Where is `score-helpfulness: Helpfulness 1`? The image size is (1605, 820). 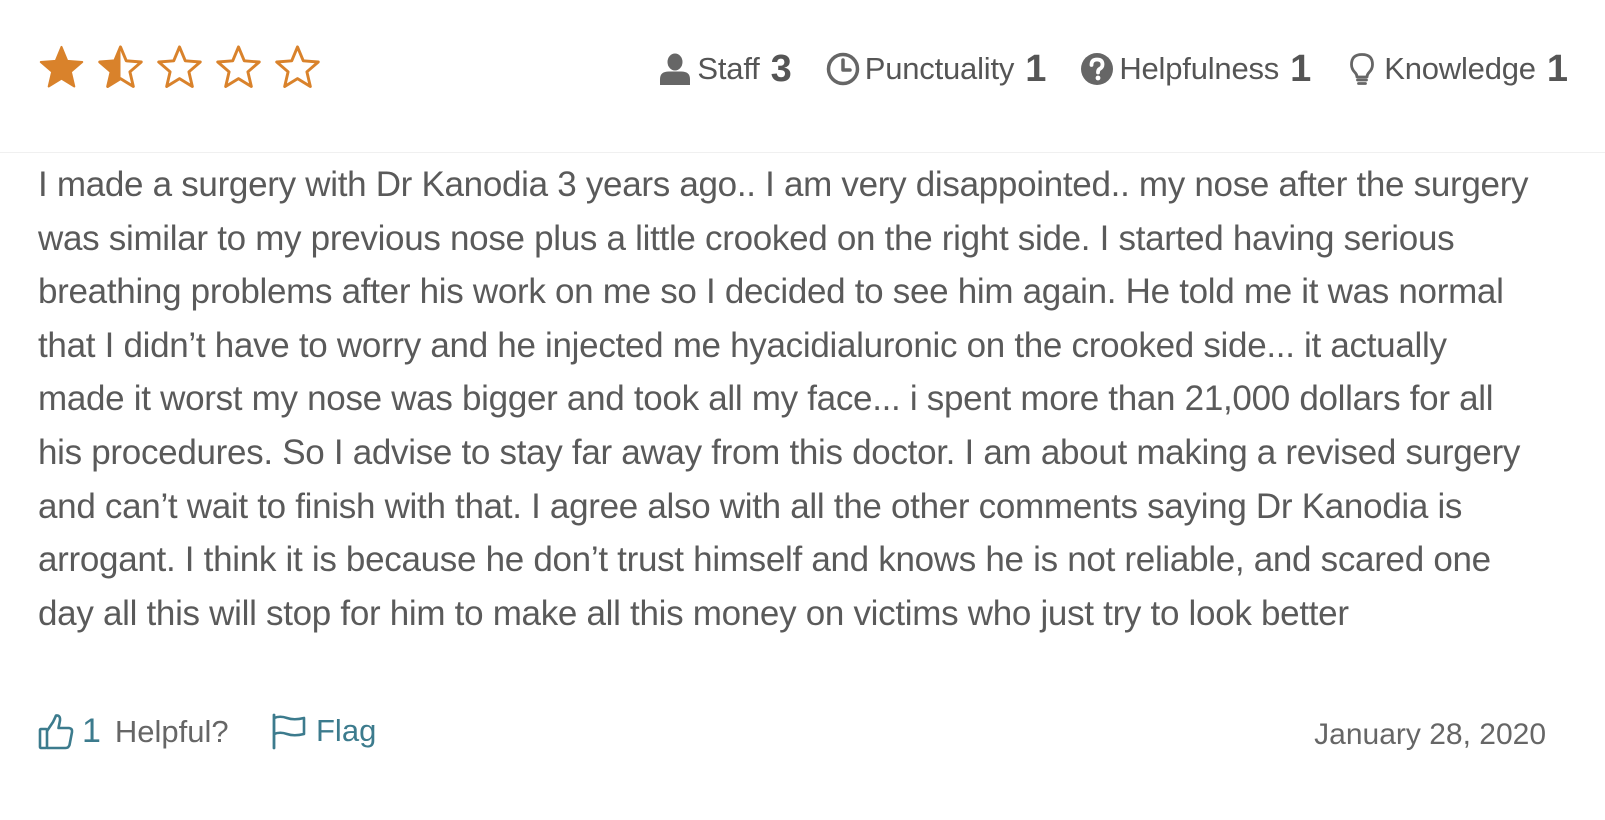
score-helpfulness: Helpfulness 1 is located at coordinates (1195, 69).